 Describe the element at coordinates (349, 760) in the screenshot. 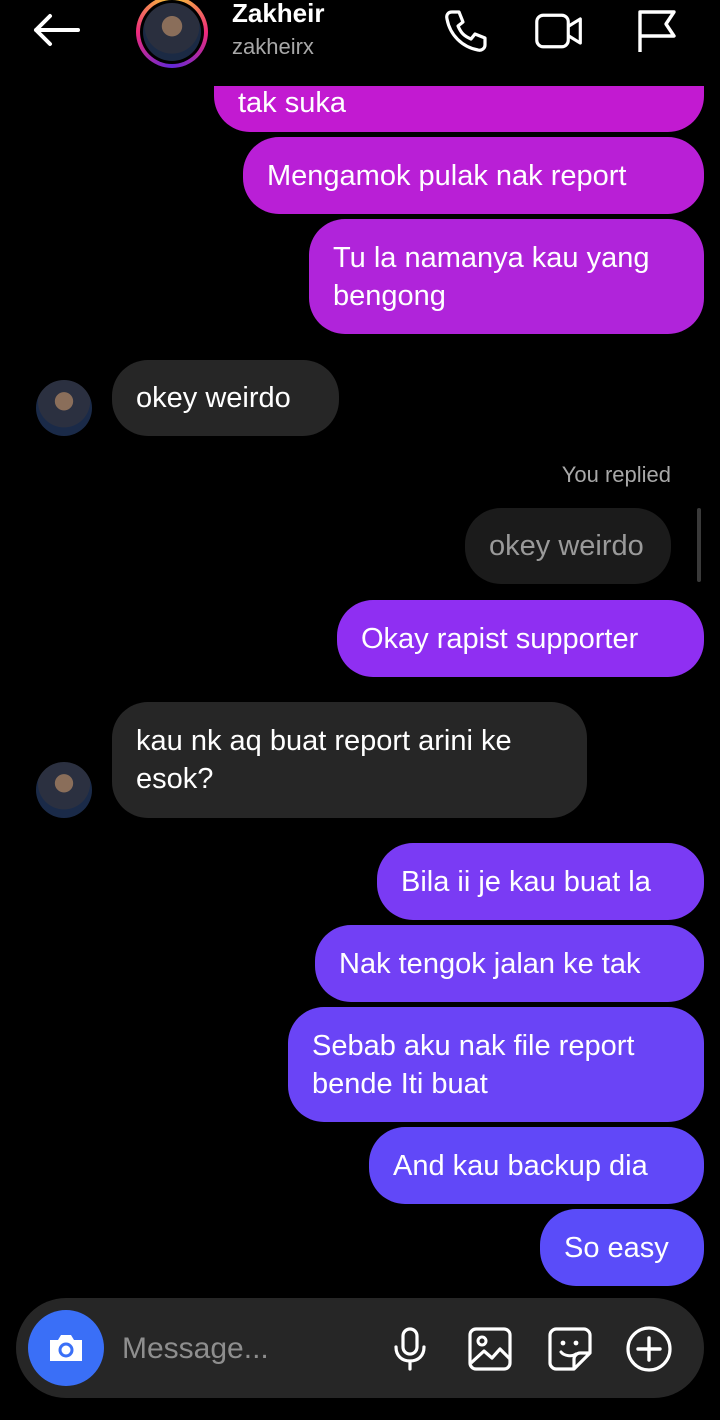

I see `incoming-message: kau nk aq buat report arini ke esok?` at that location.